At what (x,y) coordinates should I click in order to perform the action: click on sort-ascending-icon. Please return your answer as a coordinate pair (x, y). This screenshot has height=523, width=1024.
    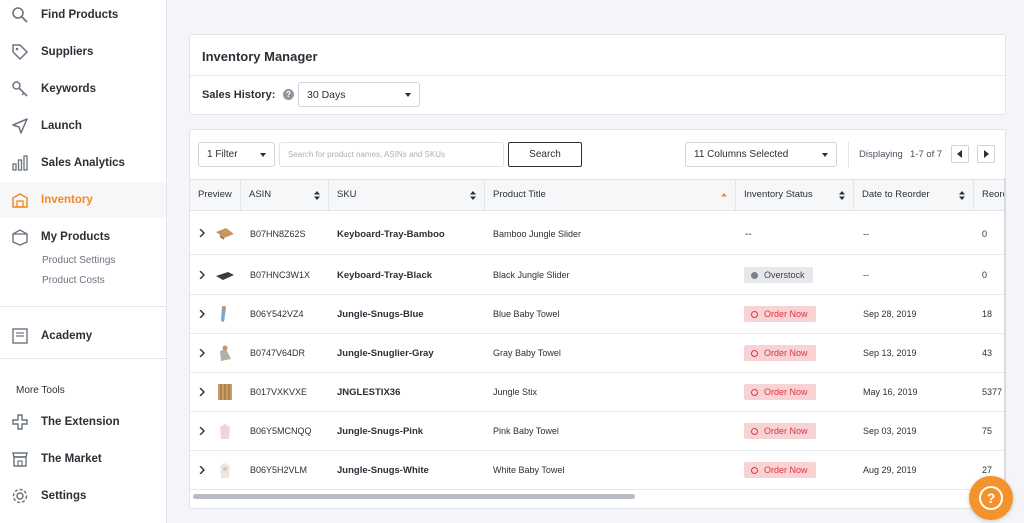
    Looking at the image, I should click on (724, 195).